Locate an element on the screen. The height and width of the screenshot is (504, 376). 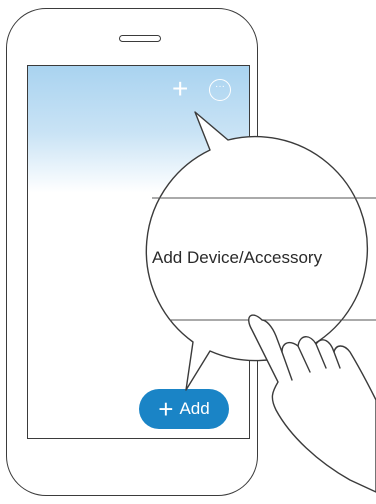
add-device-accessory-menu-item: Add Device/Accessory is located at coordinates (264, 258).